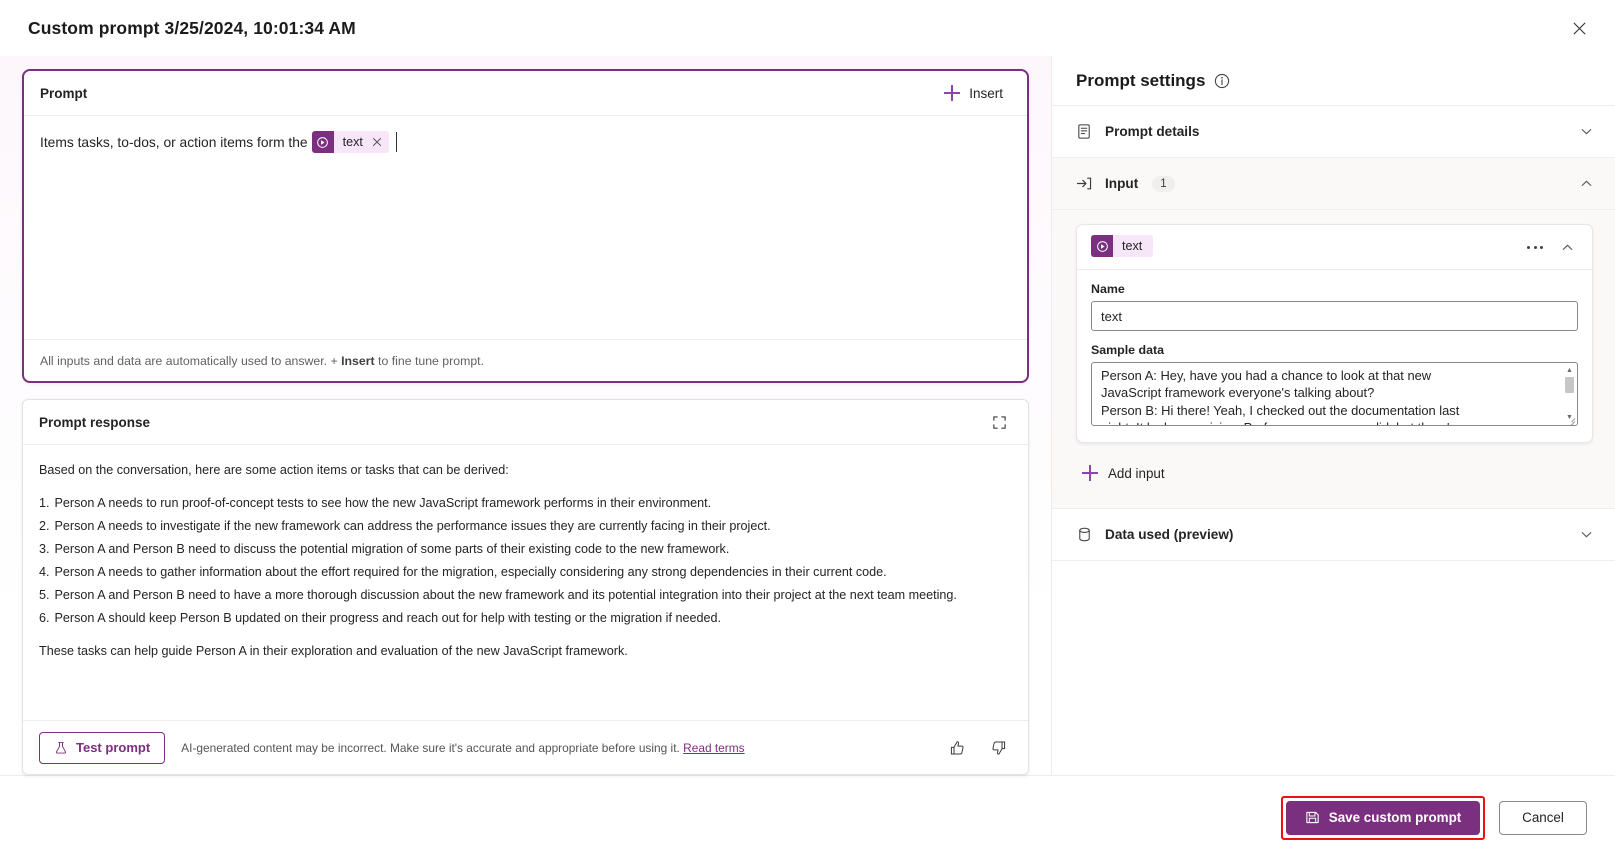  I want to click on thumbs-down-button, so click(999, 748).